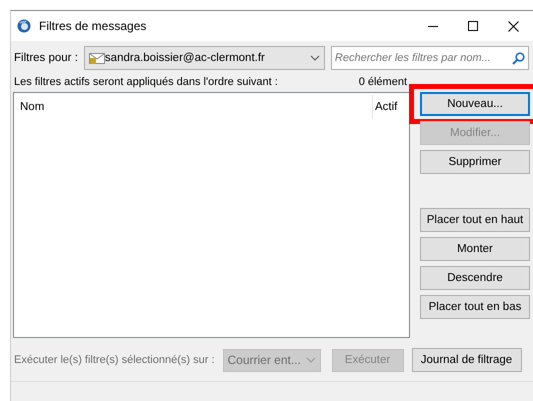  I want to click on window-title: Filtres de messages, so click(93, 26).